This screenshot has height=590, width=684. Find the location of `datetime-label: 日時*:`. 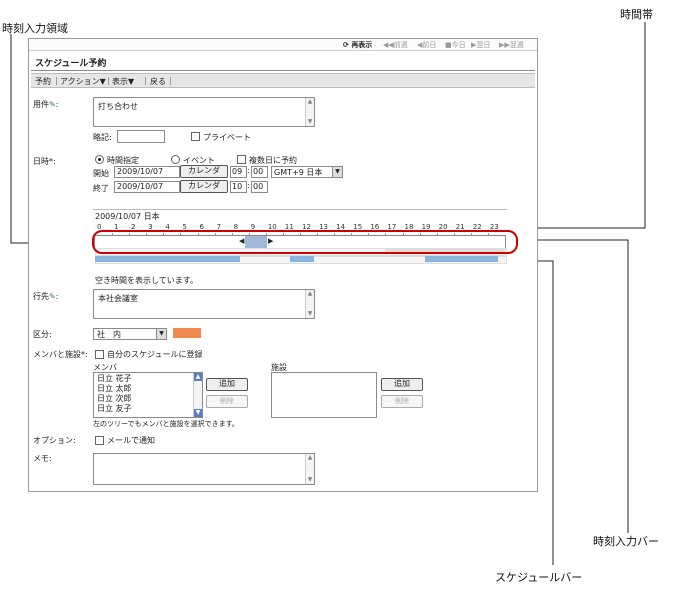

datetime-label: 日時*: is located at coordinates (44, 161).